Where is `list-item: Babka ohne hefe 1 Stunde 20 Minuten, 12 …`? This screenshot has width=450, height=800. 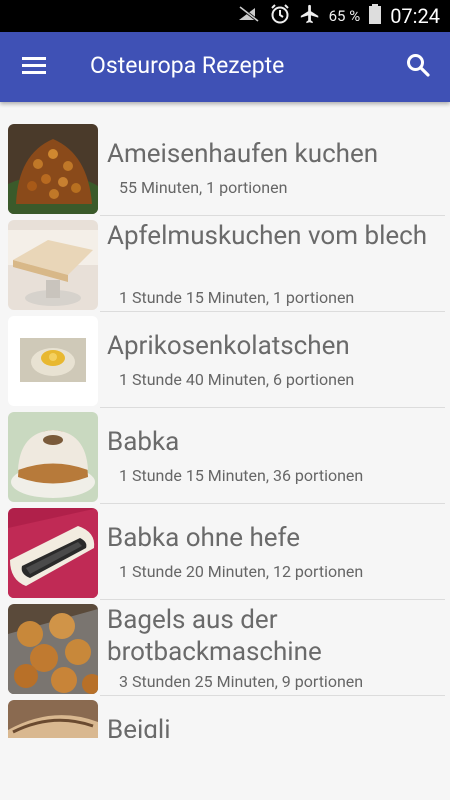
list-item: Babka ohne hefe 1 Stunde 20 Minuten, 12 … is located at coordinates (225, 552).